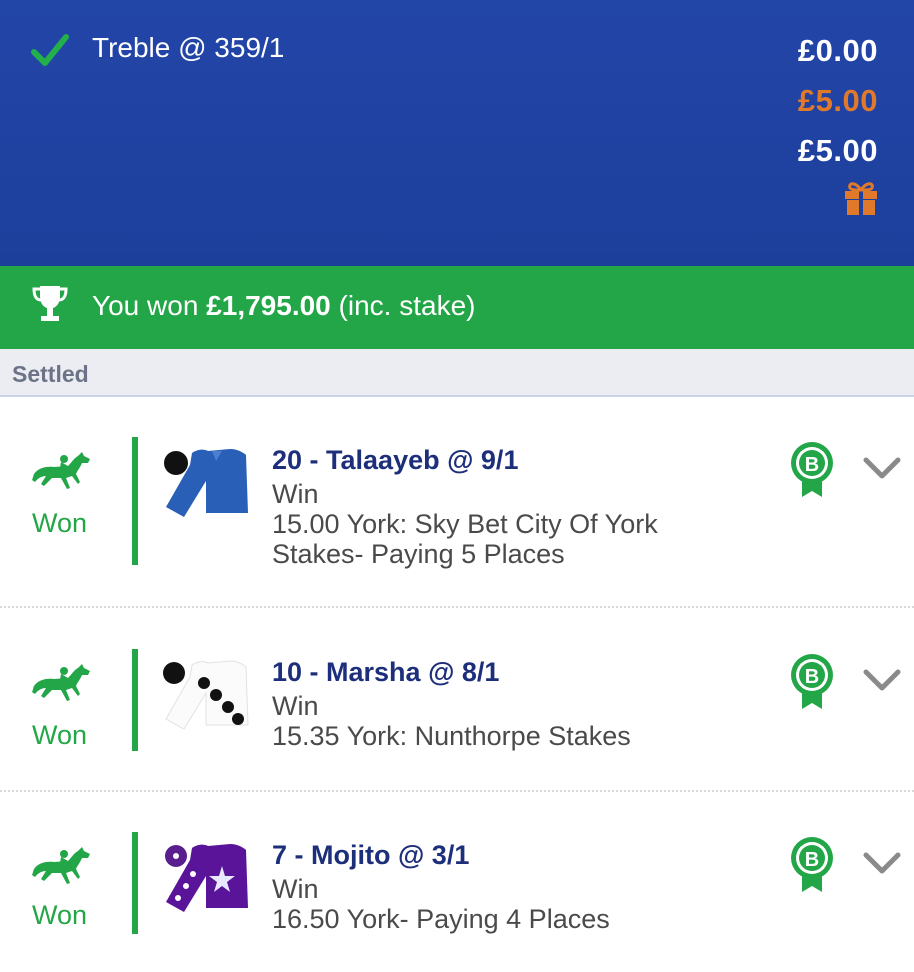 This screenshot has width=914, height=972. Describe the element at coordinates (837, 100) in the screenshot. I see `stake-amount: £5.00` at that location.